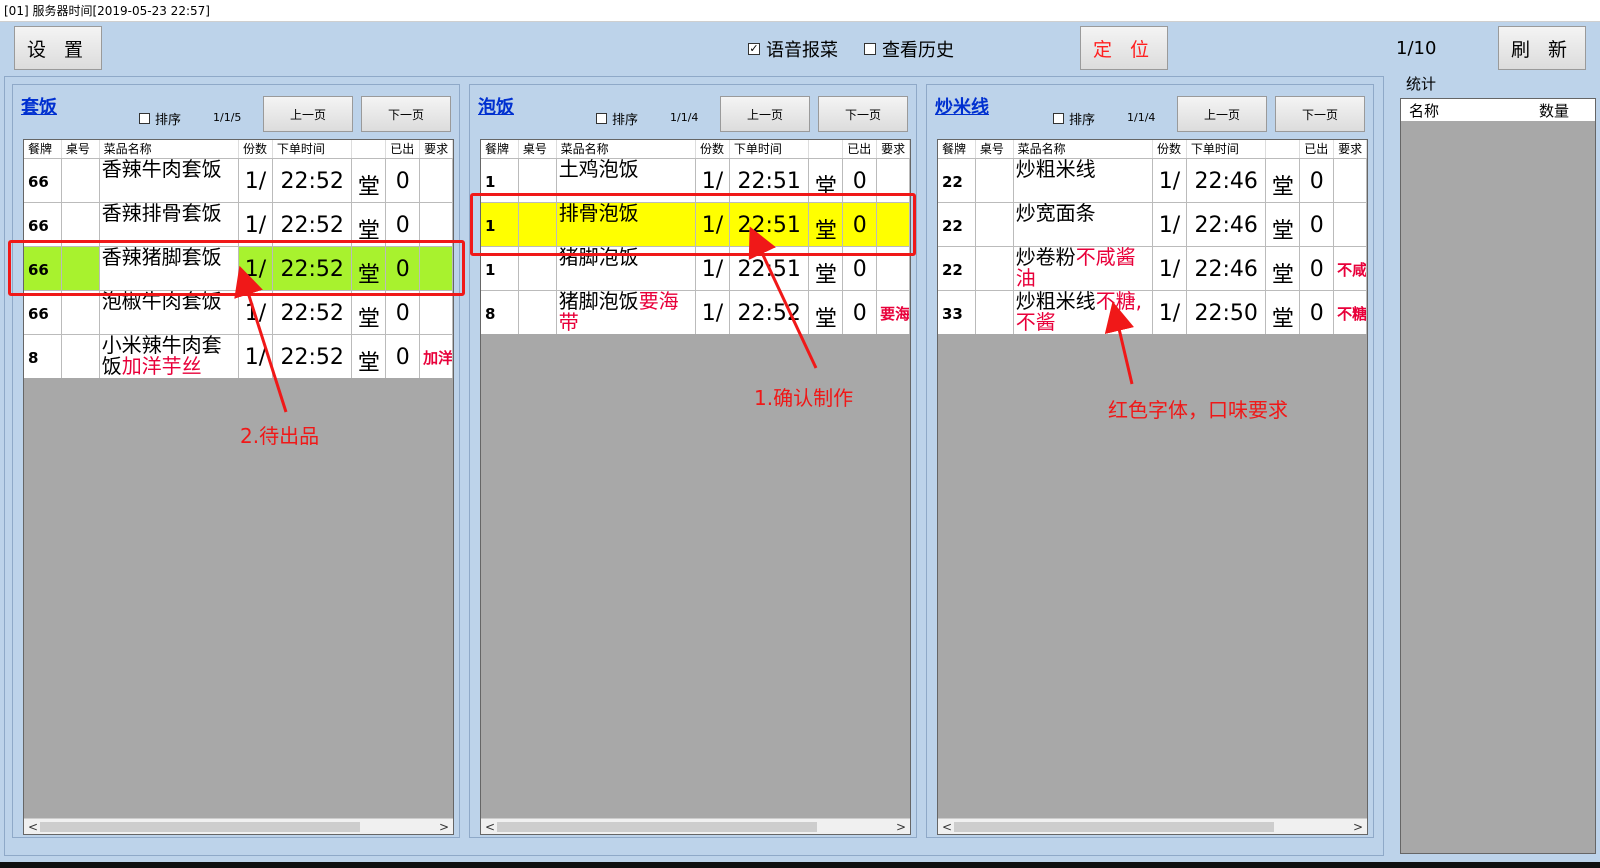 Image resolution: width=1600 pixels, height=868 pixels. Describe the element at coordinates (800, 865) in the screenshot. I see `taskbar` at that location.